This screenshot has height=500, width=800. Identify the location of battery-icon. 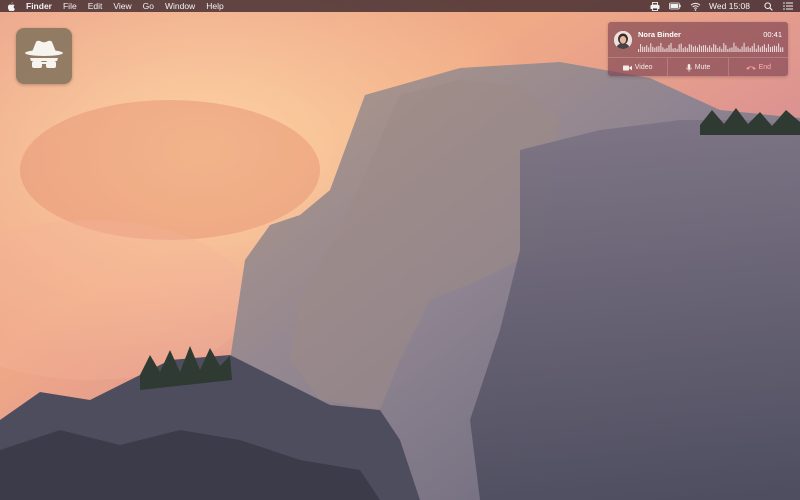
(675, 6).